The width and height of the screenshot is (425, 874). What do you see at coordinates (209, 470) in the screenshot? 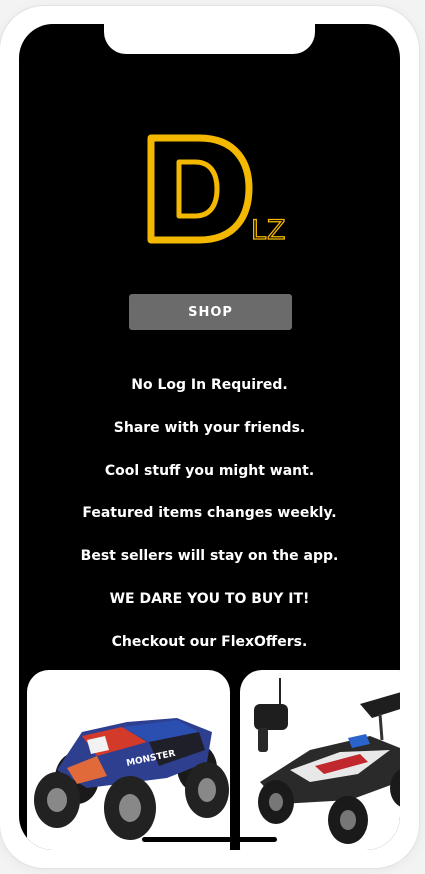
I see `info-line-cool-stuff: Cool stuff you might want.` at bounding box center [209, 470].